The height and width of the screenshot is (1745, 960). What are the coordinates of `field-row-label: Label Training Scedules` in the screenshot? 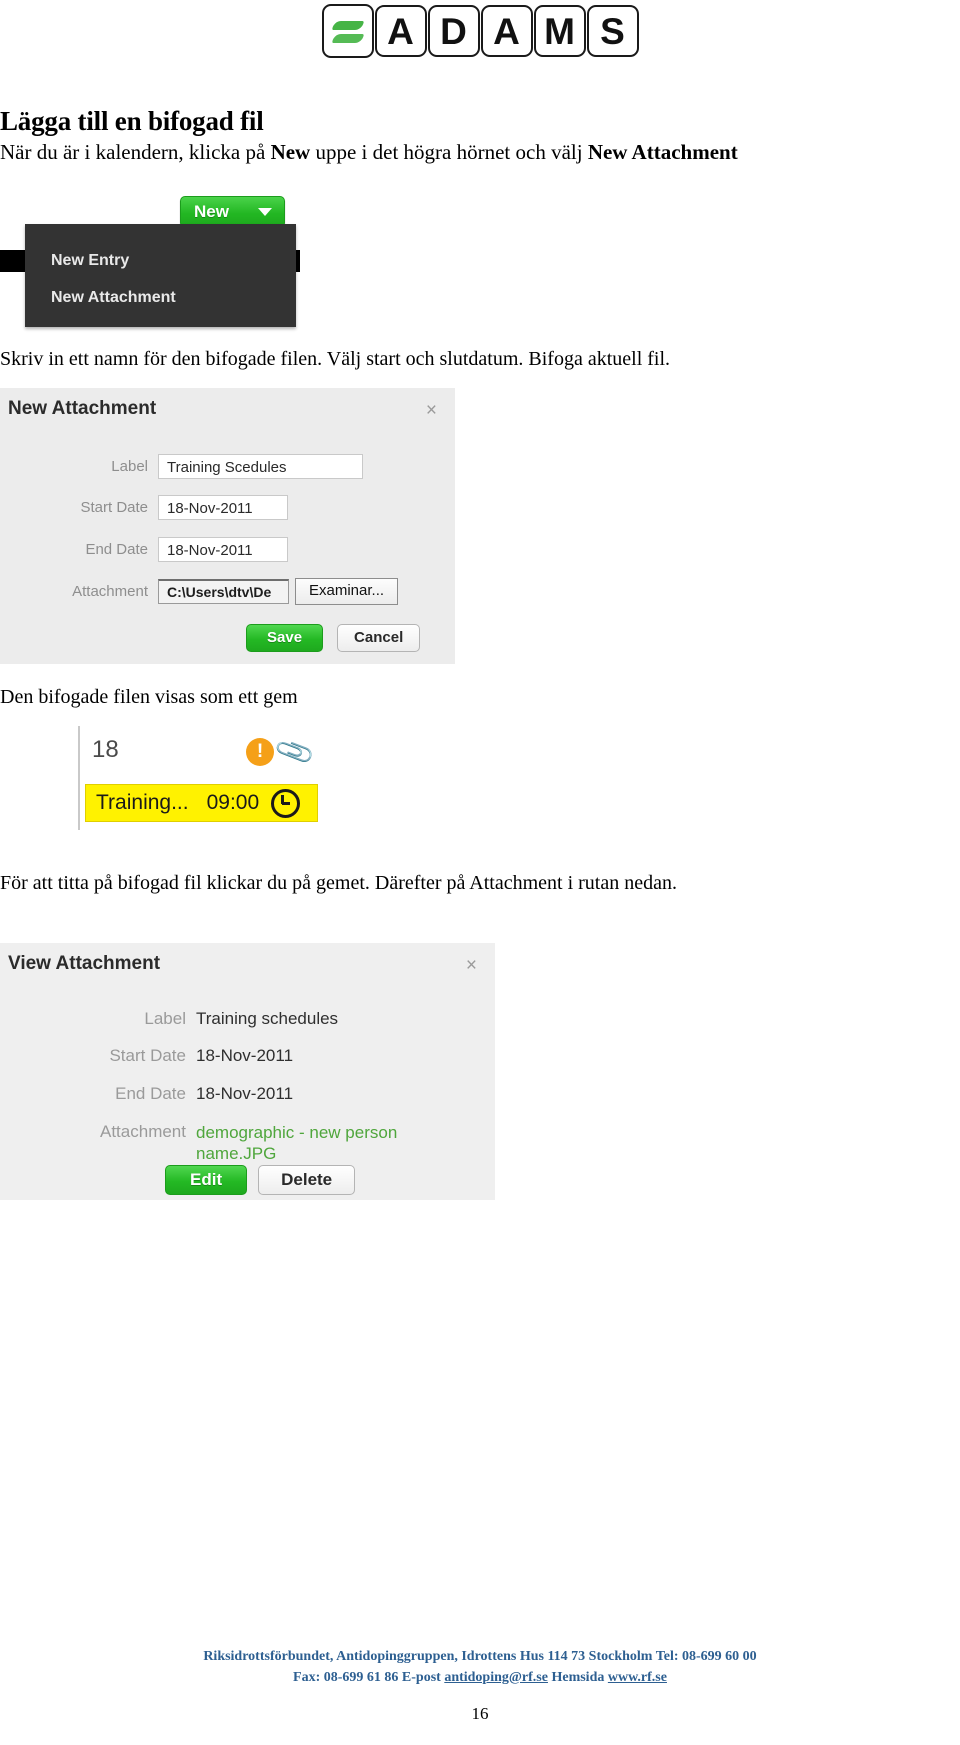 It's located at (227, 466).